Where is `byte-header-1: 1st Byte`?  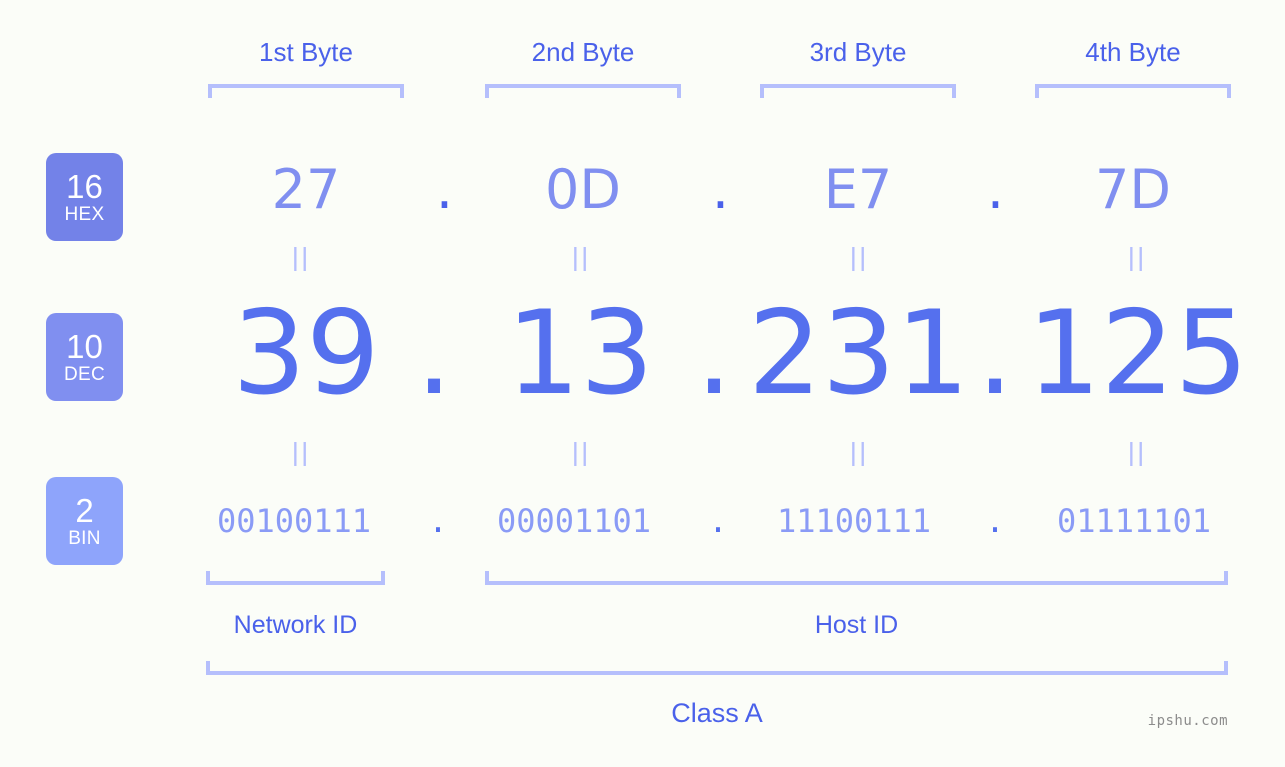
byte-header-1: 1st Byte is located at coordinates (306, 52).